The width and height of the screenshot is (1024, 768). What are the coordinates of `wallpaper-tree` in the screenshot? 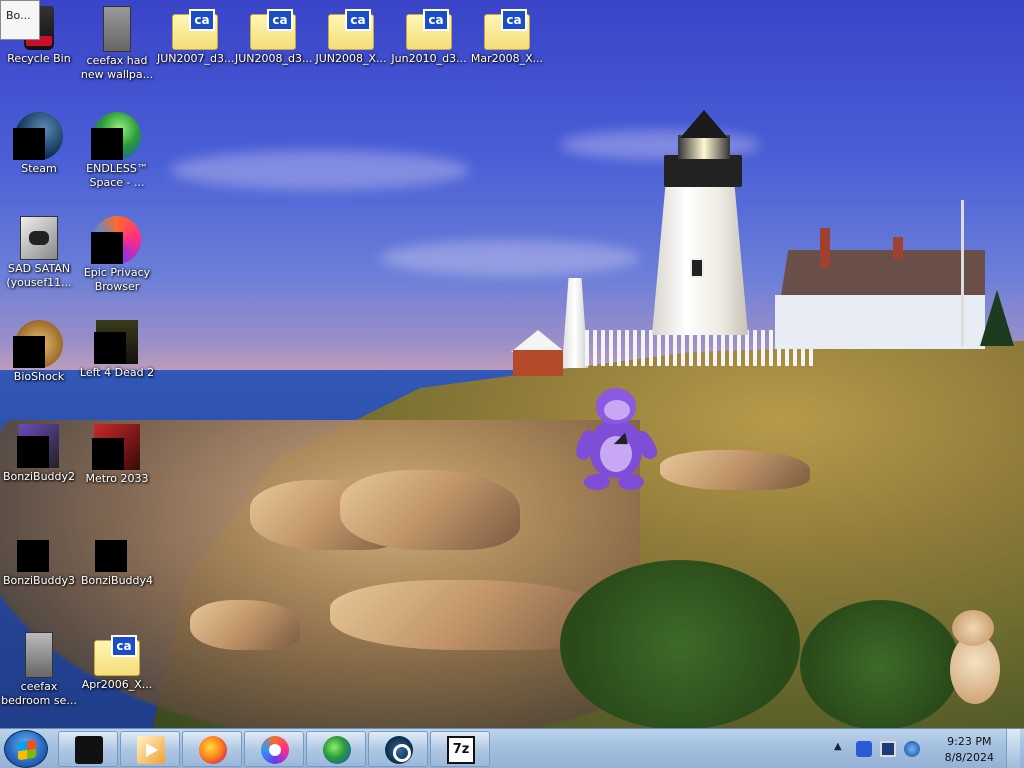 It's located at (997, 318).